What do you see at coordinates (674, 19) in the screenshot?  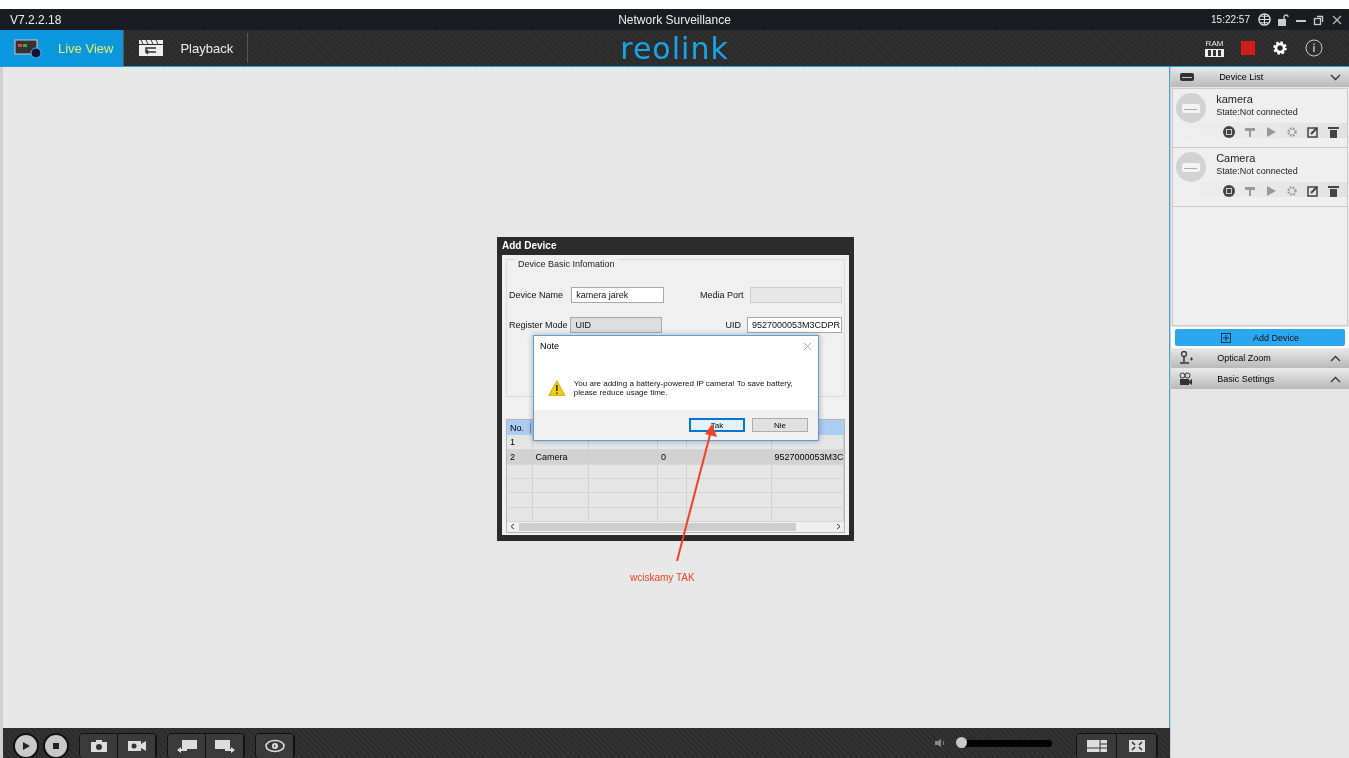 I see `window-title: Network Surveillance` at bounding box center [674, 19].